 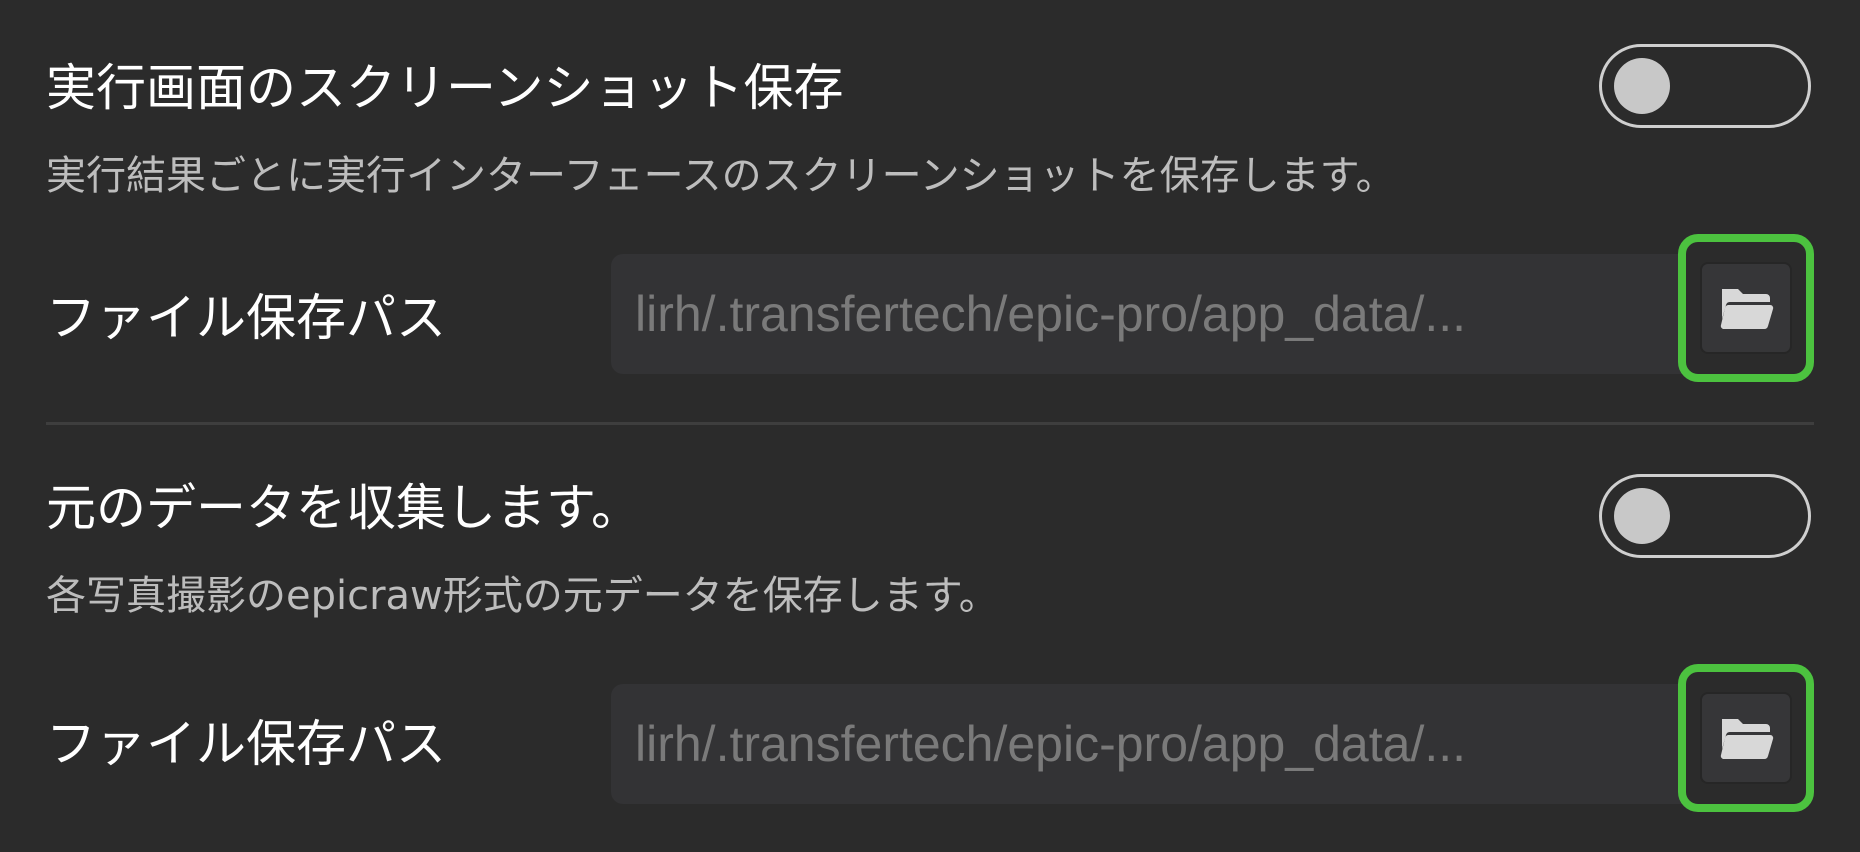 I want to click on setting-title: 実行画面のスクリーンショット保存, so click(x=445, y=88).